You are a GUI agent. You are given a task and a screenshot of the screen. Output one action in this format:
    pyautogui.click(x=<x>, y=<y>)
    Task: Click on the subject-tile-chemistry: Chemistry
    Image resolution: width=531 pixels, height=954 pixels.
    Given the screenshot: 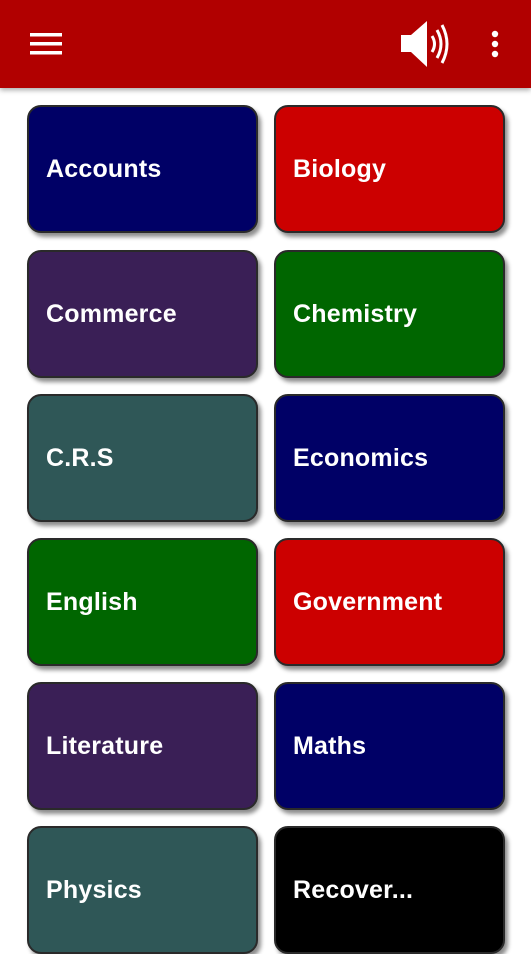 What is the action you would take?
    pyautogui.click(x=389, y=314)
    